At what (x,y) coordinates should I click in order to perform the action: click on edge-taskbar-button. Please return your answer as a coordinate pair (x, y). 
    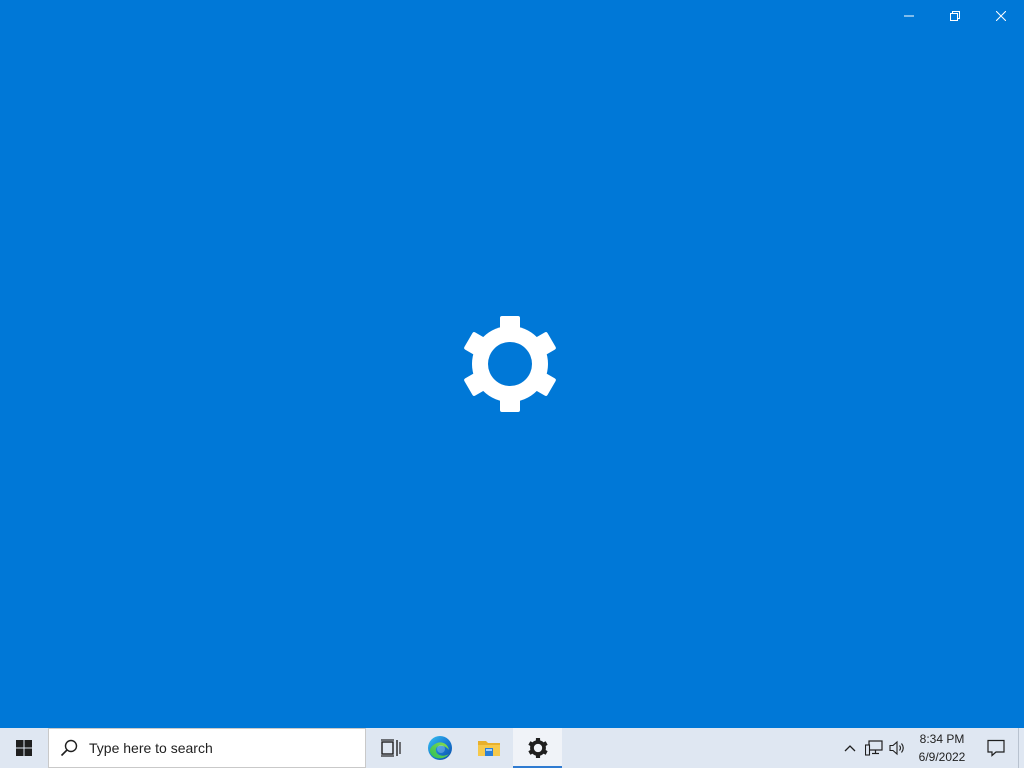
    Looking at the image, I should click on (439, 748).